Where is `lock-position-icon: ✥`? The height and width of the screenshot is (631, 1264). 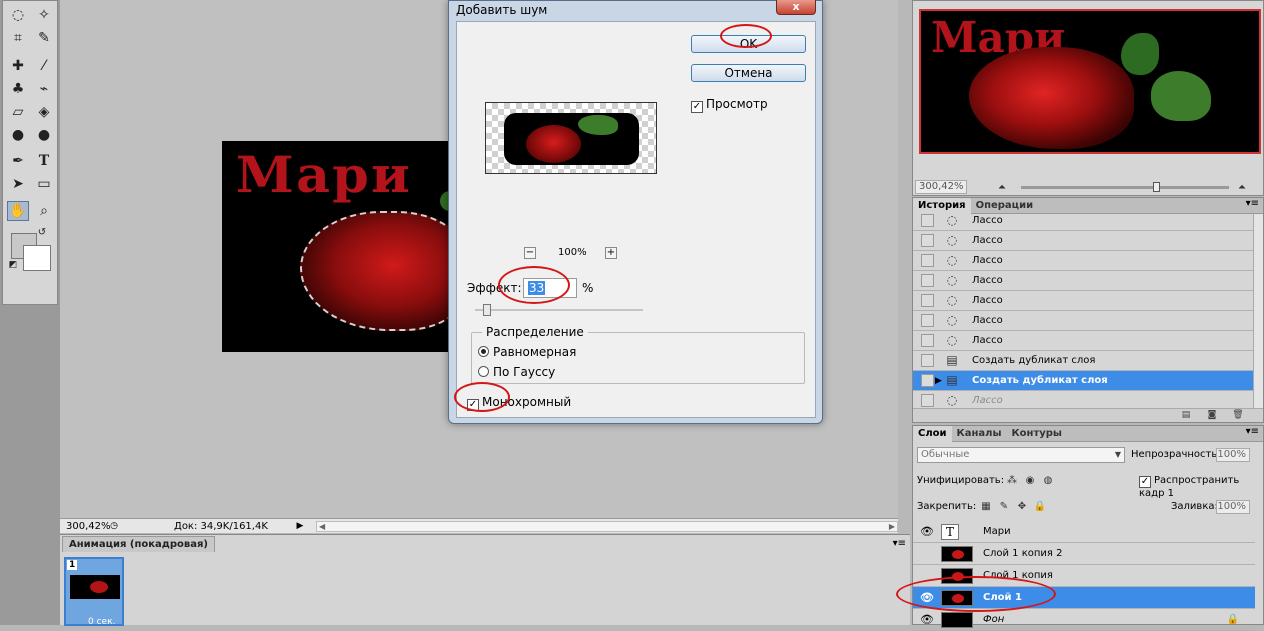 lock-position-icon: ✥ is located at coordinates (1022, 507).